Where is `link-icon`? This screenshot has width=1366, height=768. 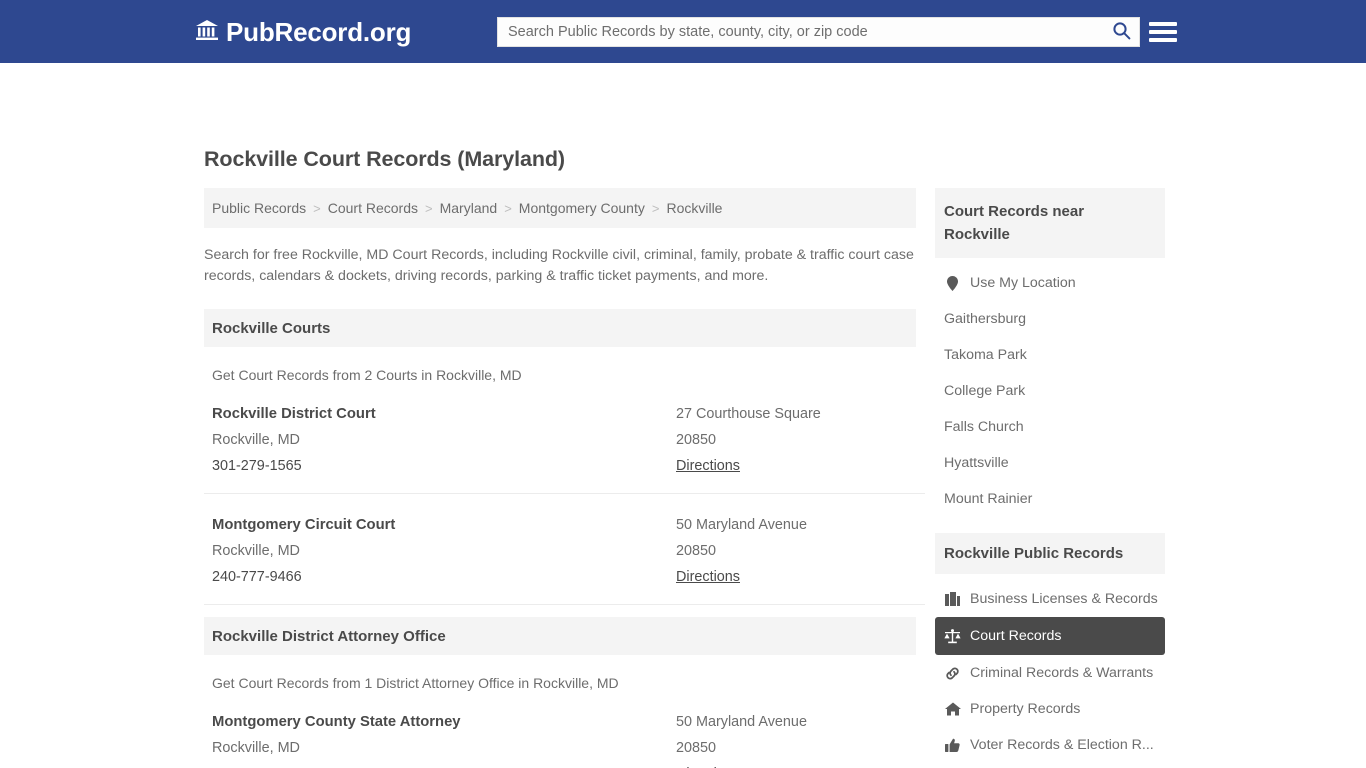
link-icon is located at coordinates (952, 673).